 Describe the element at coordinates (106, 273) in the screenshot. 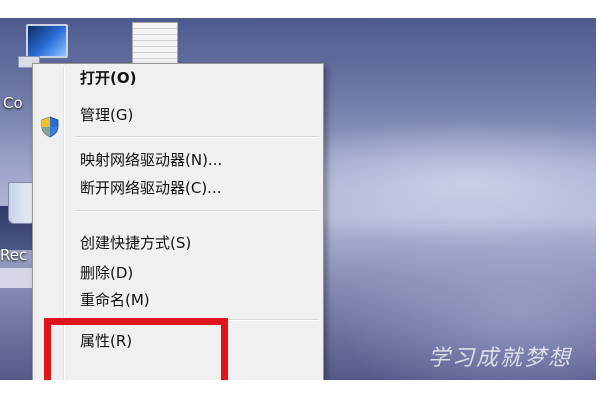

I see `menu-item-delete: 删除(D)` at that location.